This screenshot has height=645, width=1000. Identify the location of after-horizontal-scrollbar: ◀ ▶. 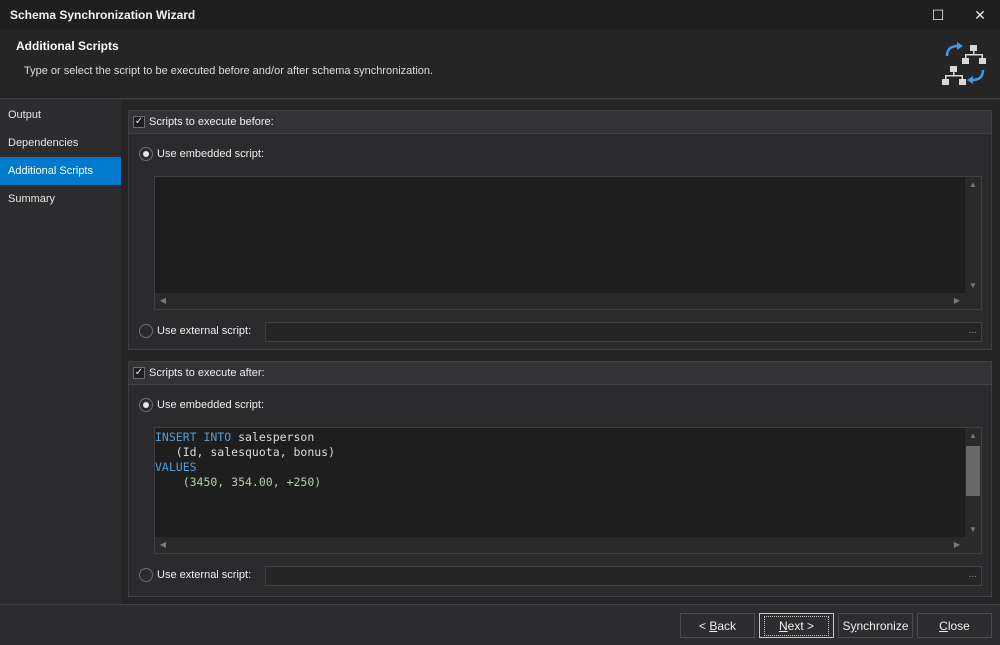
(560, 545).